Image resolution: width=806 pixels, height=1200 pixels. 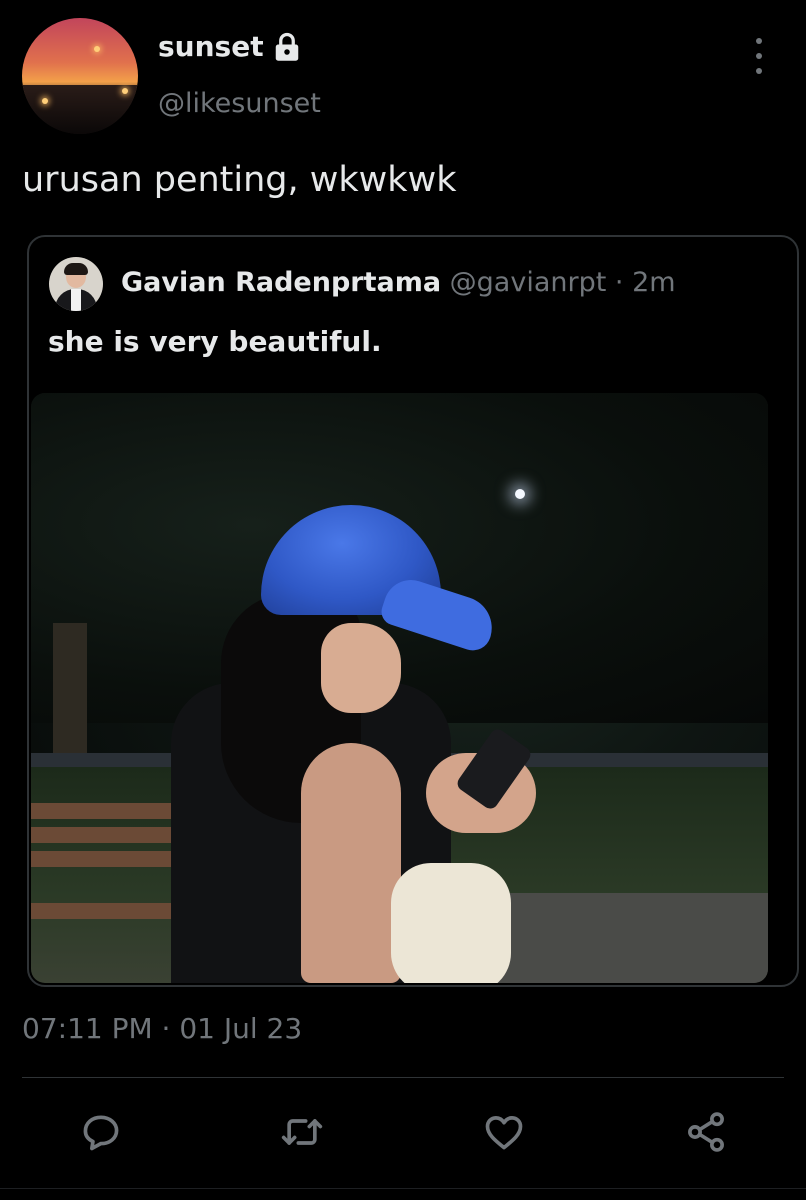 I want to click on tweet-text: urusan penting, wkwkwk, so click(x=239, y=180).